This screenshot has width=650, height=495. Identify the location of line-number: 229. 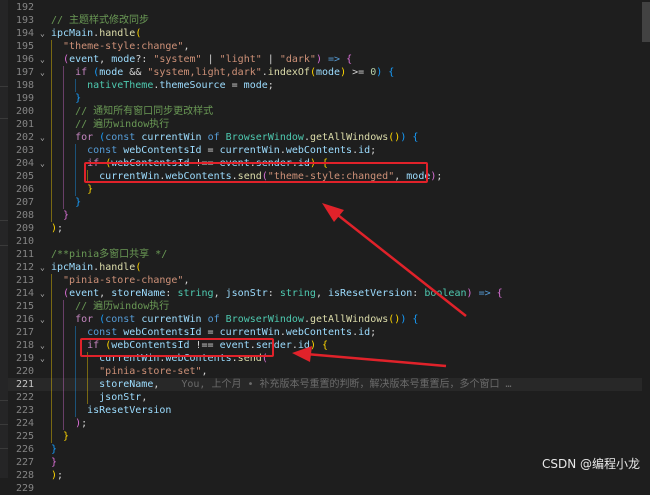
(24, 488).